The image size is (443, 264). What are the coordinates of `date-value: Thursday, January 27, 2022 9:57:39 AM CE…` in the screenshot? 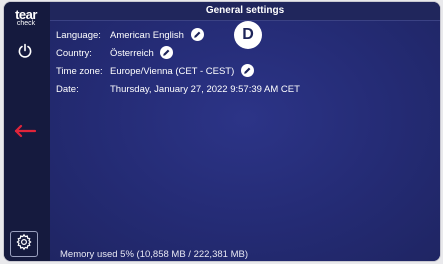 It's located at (205, 89).